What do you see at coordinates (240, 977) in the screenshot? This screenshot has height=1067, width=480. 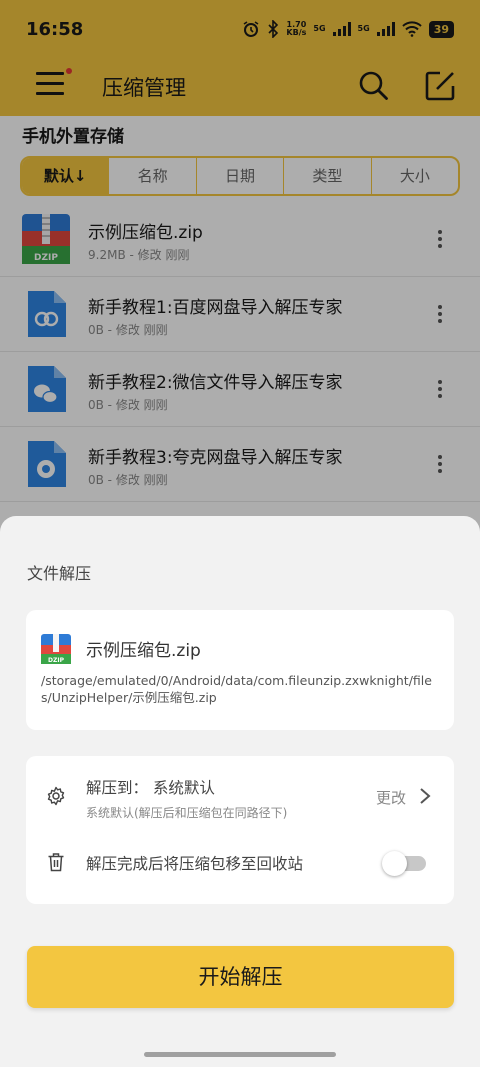 I see `start-extract-button: 开始解压` at bounding box center [240, 977].